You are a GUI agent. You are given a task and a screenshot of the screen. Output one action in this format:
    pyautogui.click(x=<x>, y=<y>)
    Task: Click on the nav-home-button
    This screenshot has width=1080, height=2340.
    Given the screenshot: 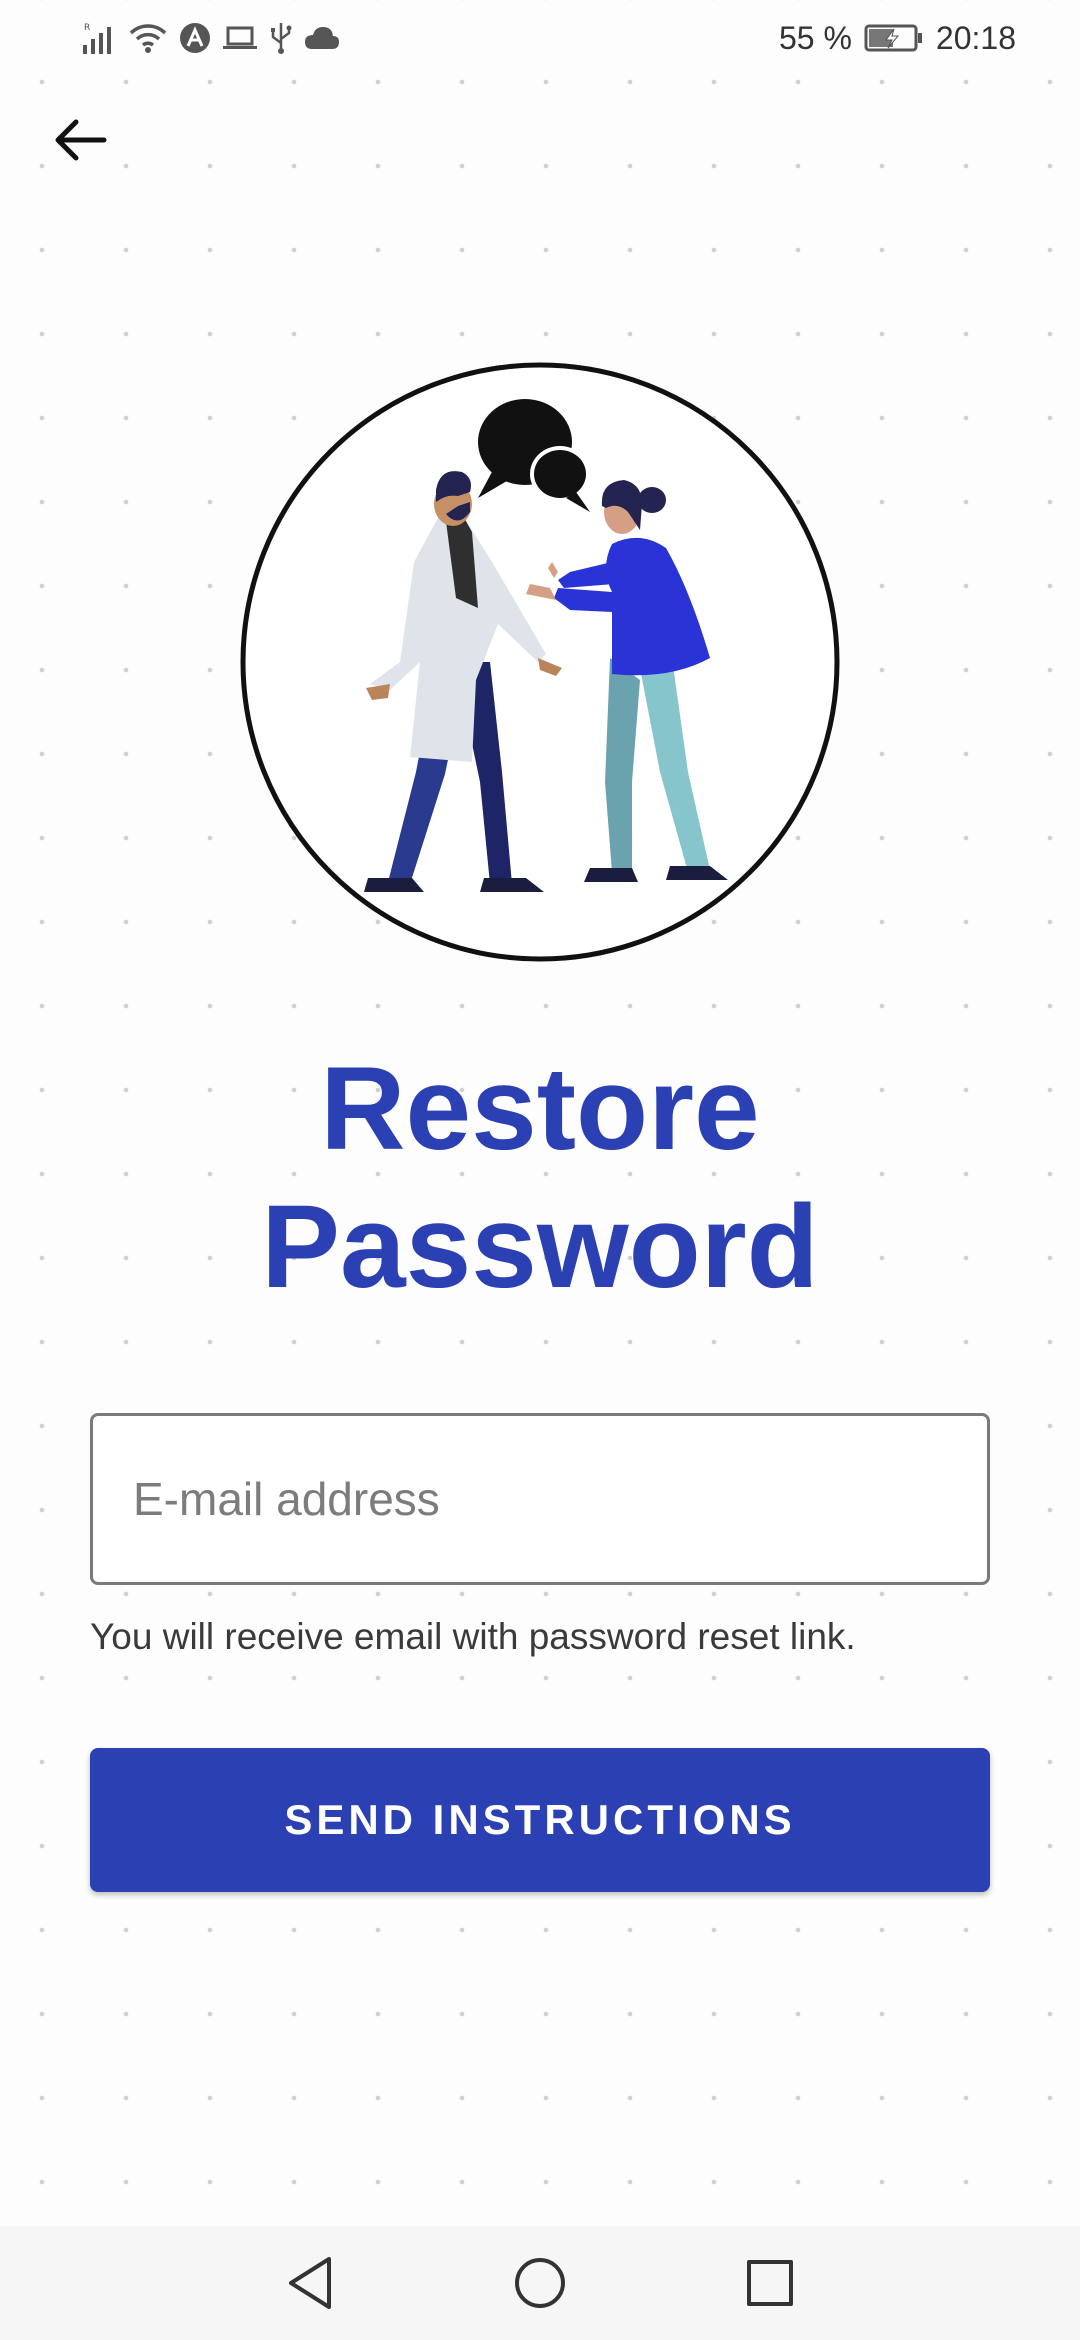 What is the action you would take?
    pyautogui.click(x=540, y=2283)
    